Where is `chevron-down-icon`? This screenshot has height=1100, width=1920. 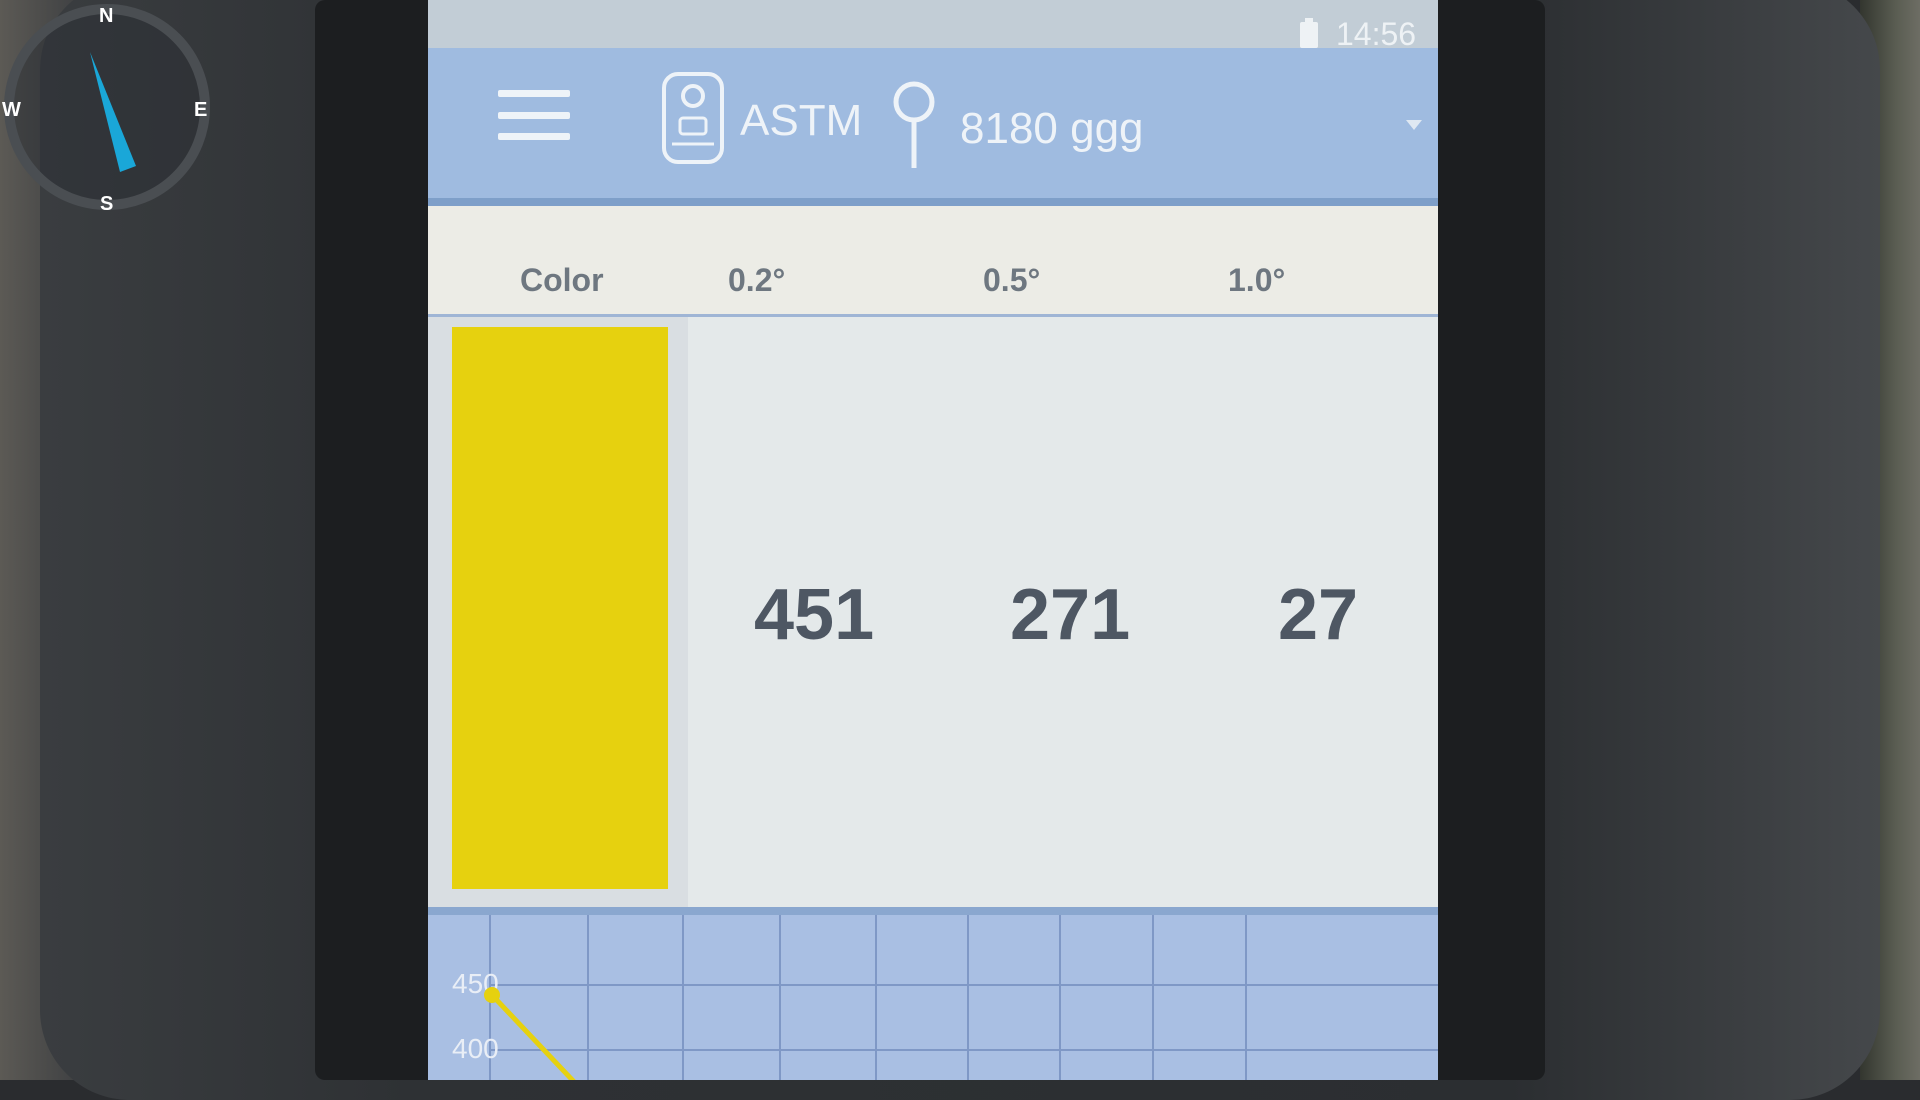 chevron-down-icon is located at coordinates (1414, 125).